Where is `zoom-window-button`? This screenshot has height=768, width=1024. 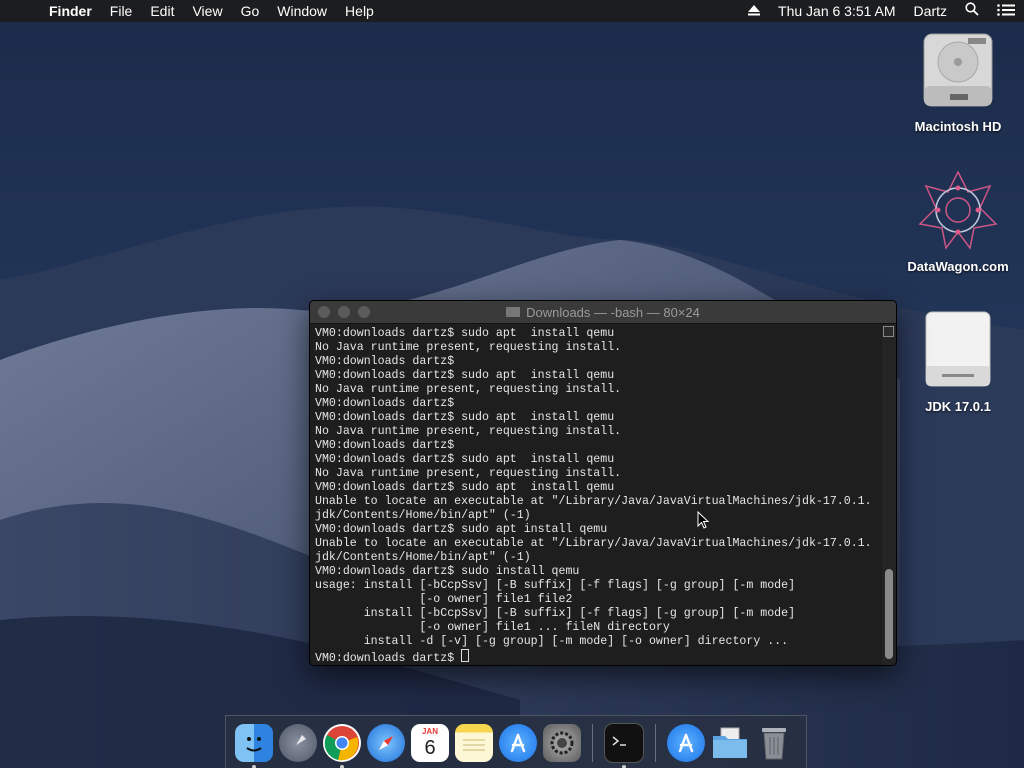 zoom-window-button is located at coordinates (364, 312).